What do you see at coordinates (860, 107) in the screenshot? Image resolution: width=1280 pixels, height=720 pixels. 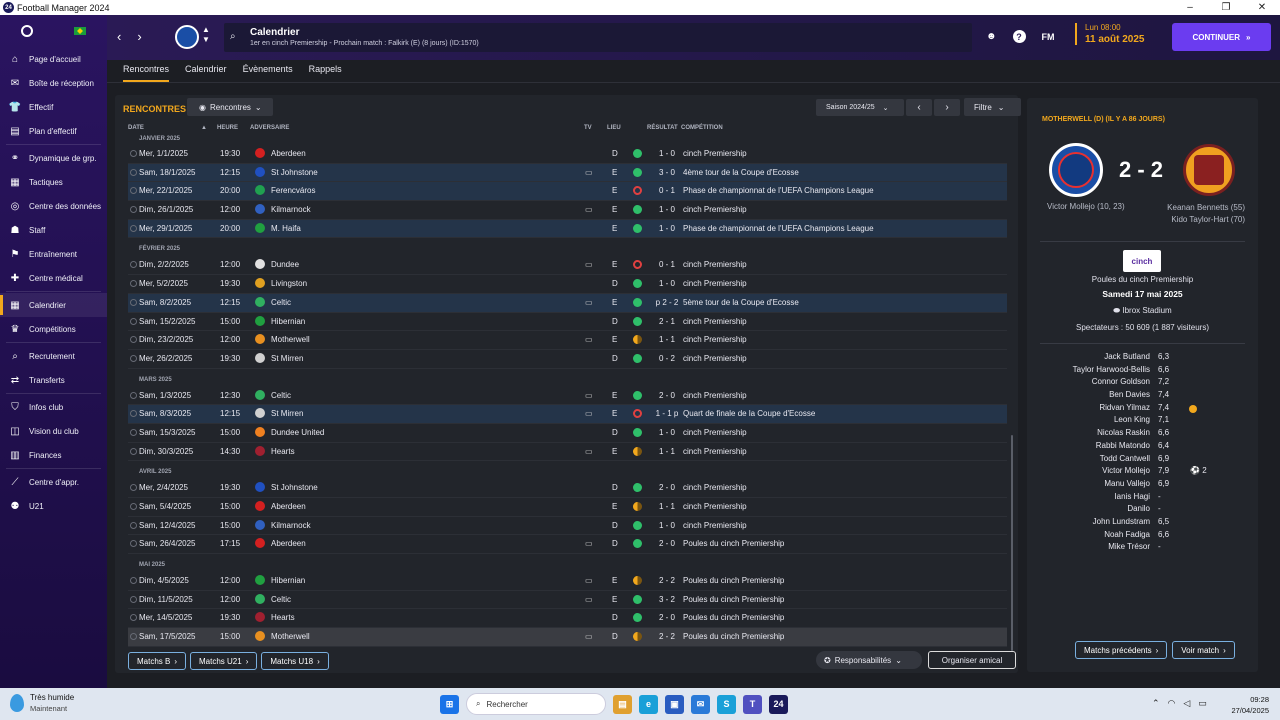 I see `season-dropdown: Saison 2024/25 ⌄` at bounding box center [860, 107].